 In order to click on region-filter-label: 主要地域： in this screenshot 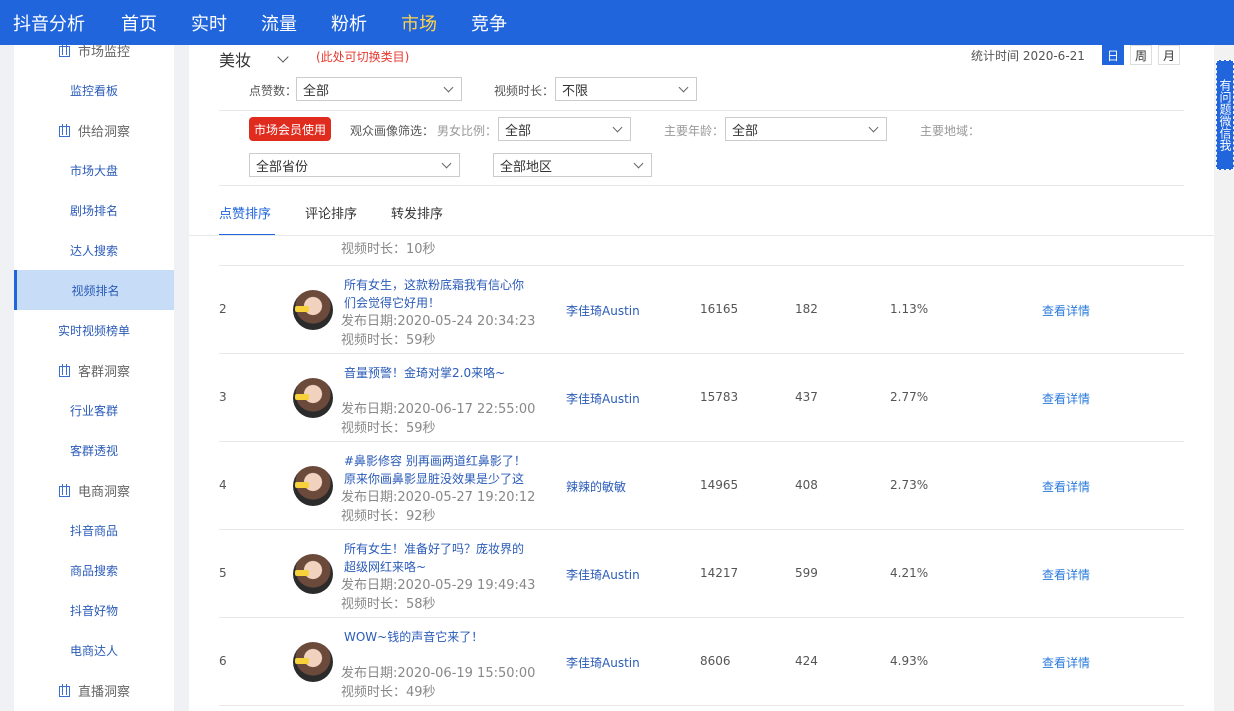, I will do `click(950, 131)`.